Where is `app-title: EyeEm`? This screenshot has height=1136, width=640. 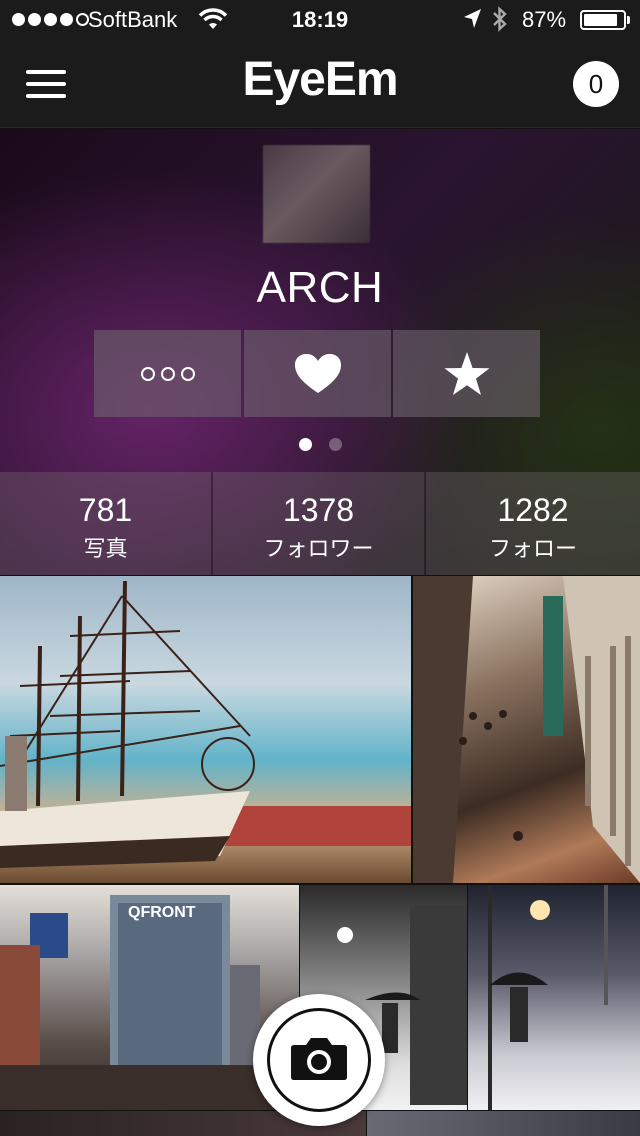 app-title: EyeEm is located at coordinates (320, 79).